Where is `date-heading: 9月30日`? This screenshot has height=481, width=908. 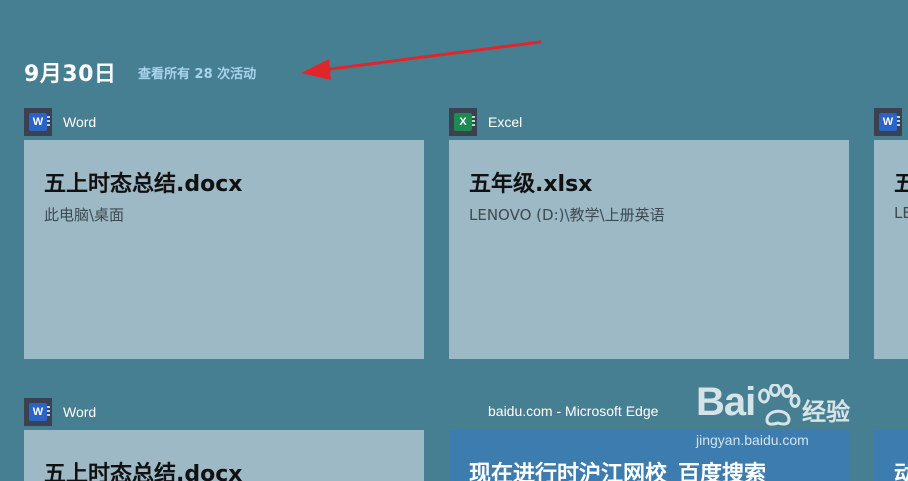
date-heading: 9月30日 is located at coordinates (70, 74).